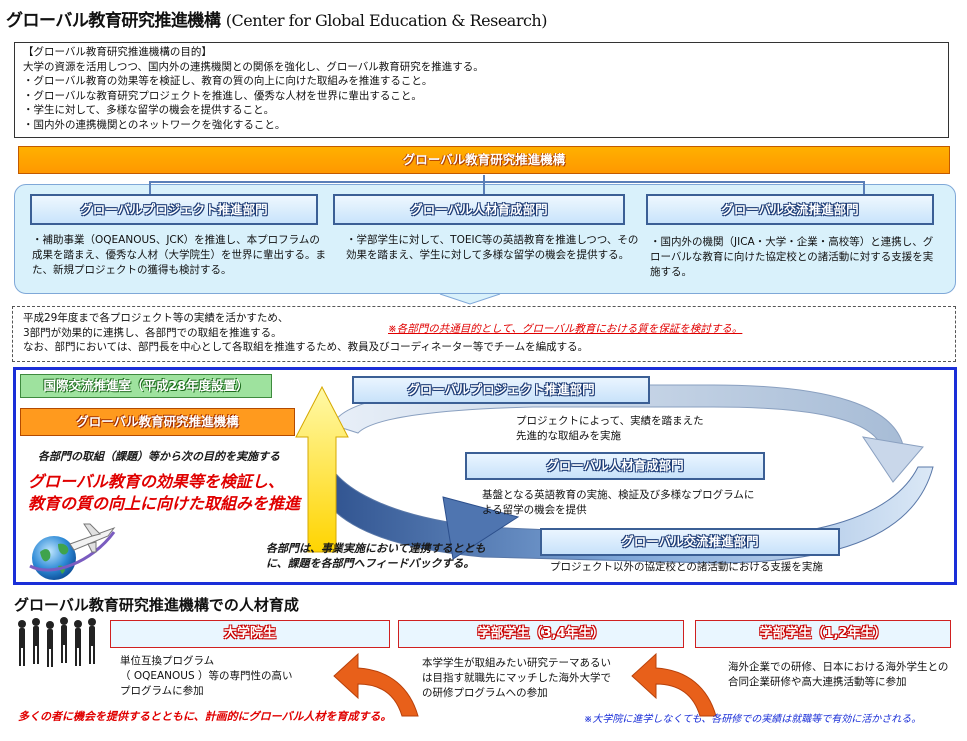 The height and width of the screenshot is (741, 967). What do you see at coordinates (479, 209) in the screenshot?
I see `dept-header-talent: グローバル人材育成部門` at bounding box center [479, 209].